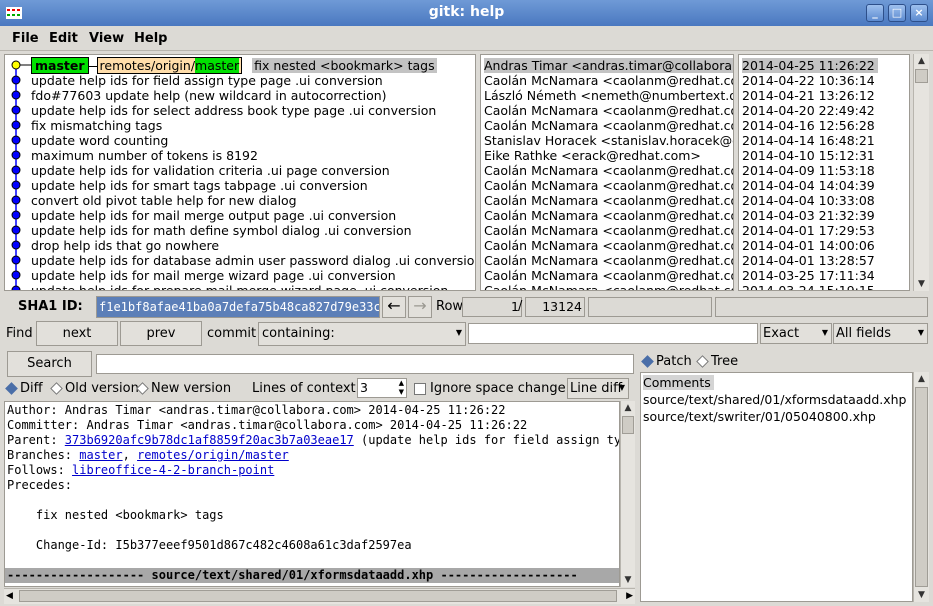 This screenshot has height=606, width=933. What do you see at coordinates (173, 470) in the screenshot?
I see `follows-link: libreoffice-4-2-branch-point` at bounding box center [173, 470].